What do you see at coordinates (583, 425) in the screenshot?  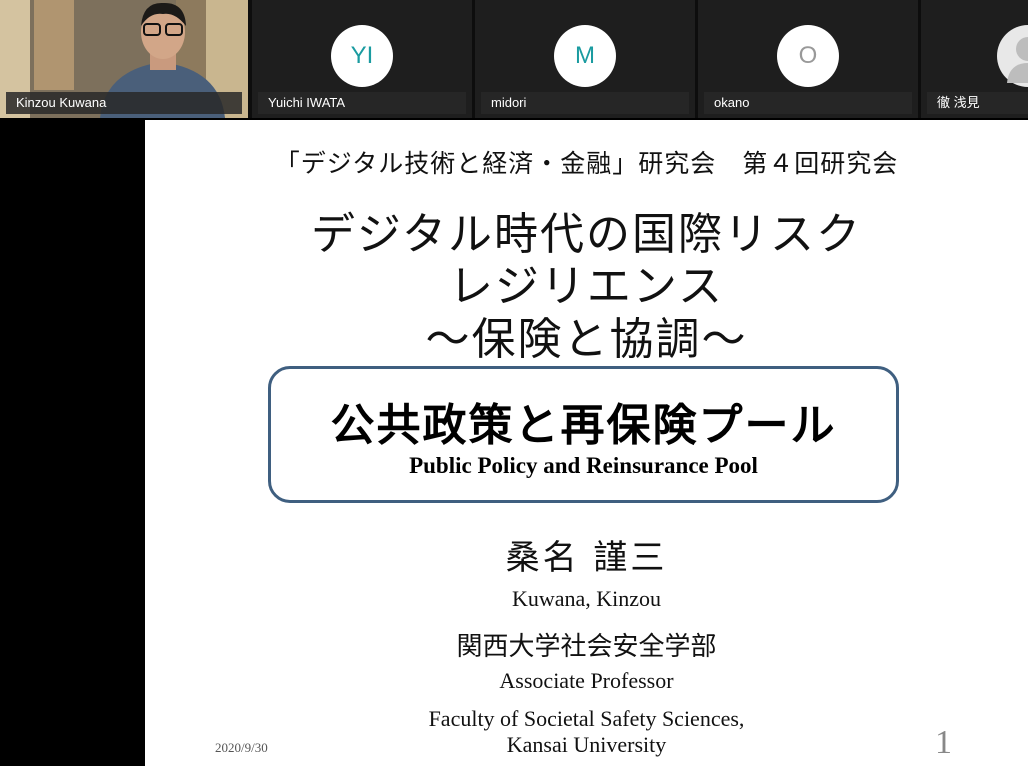 I see `subtitle-japanese: 公共政策と再保険プール` at bounding box center [583, 425].